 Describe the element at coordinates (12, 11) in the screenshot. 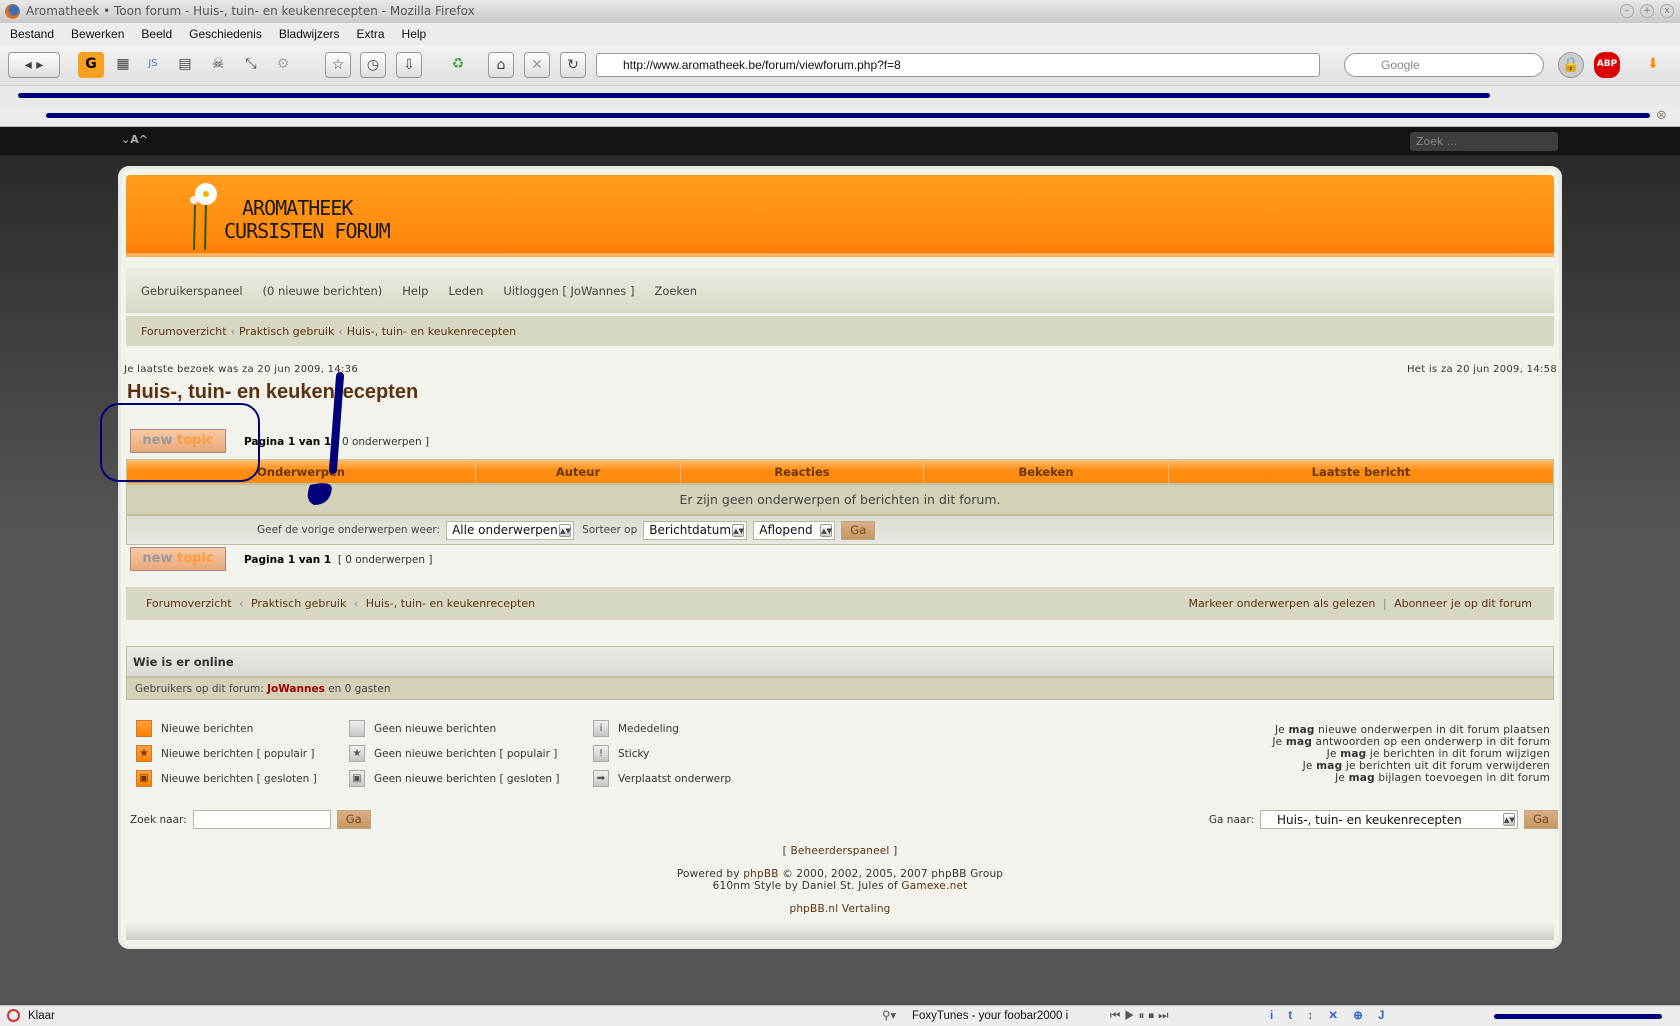

I see `firefox-icon` at that location.